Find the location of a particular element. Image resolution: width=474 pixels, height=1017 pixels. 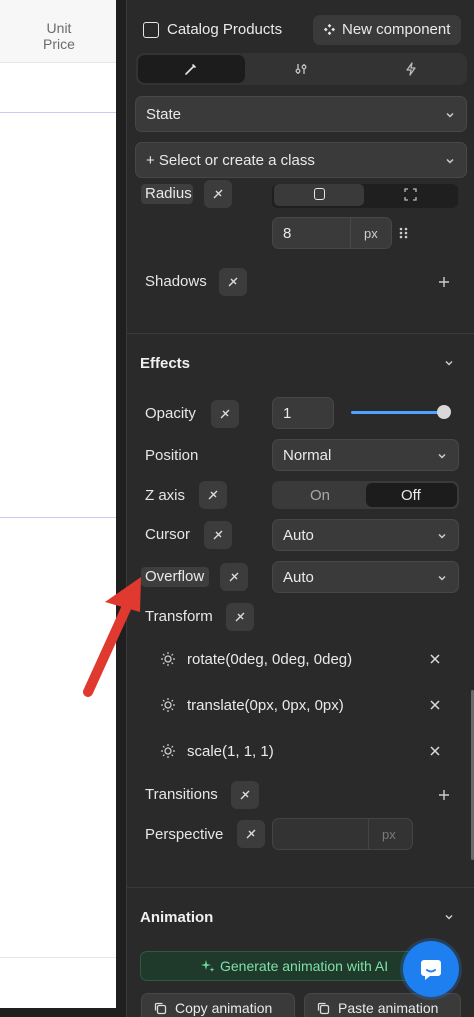

square-icon is located at coordinates (319, 194).